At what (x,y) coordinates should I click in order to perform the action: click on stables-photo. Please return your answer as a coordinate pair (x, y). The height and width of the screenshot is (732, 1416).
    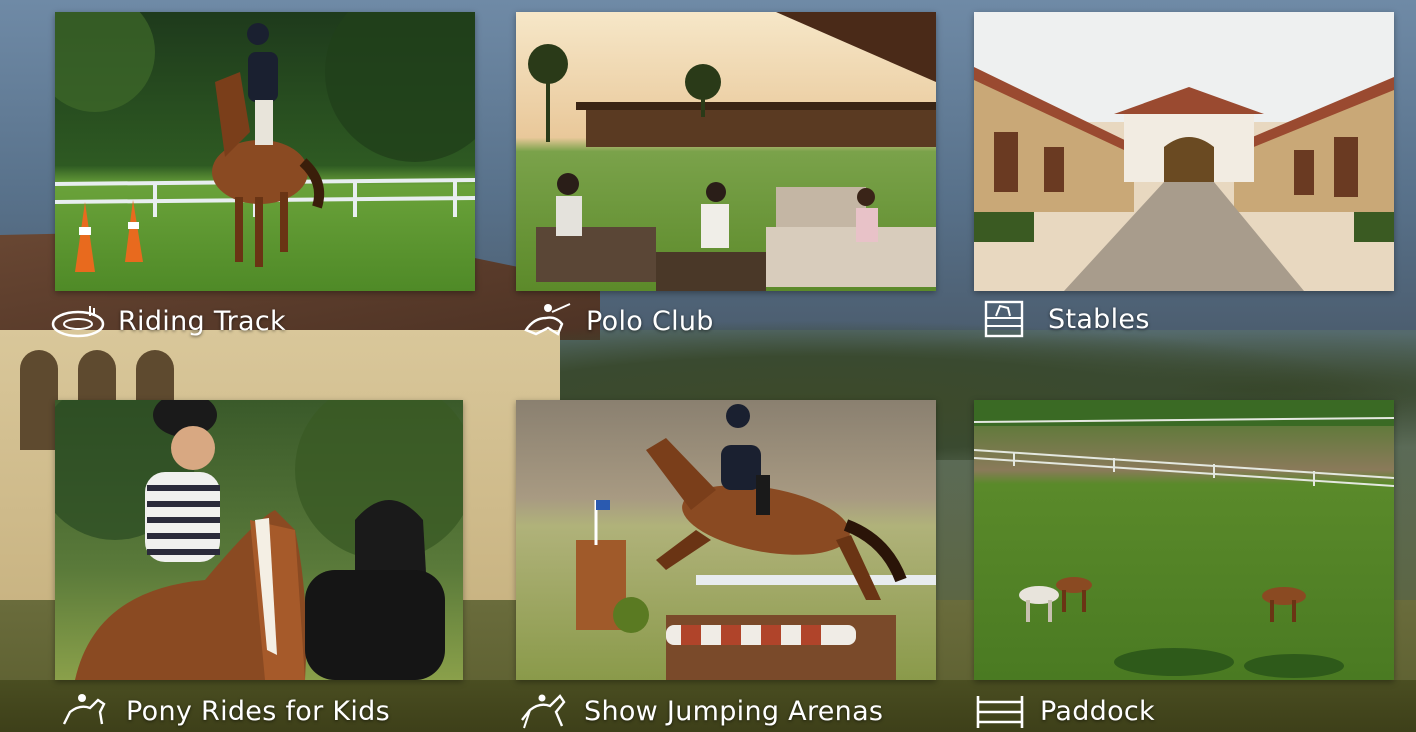
    Looking at the image, I should click on (1184, 151).